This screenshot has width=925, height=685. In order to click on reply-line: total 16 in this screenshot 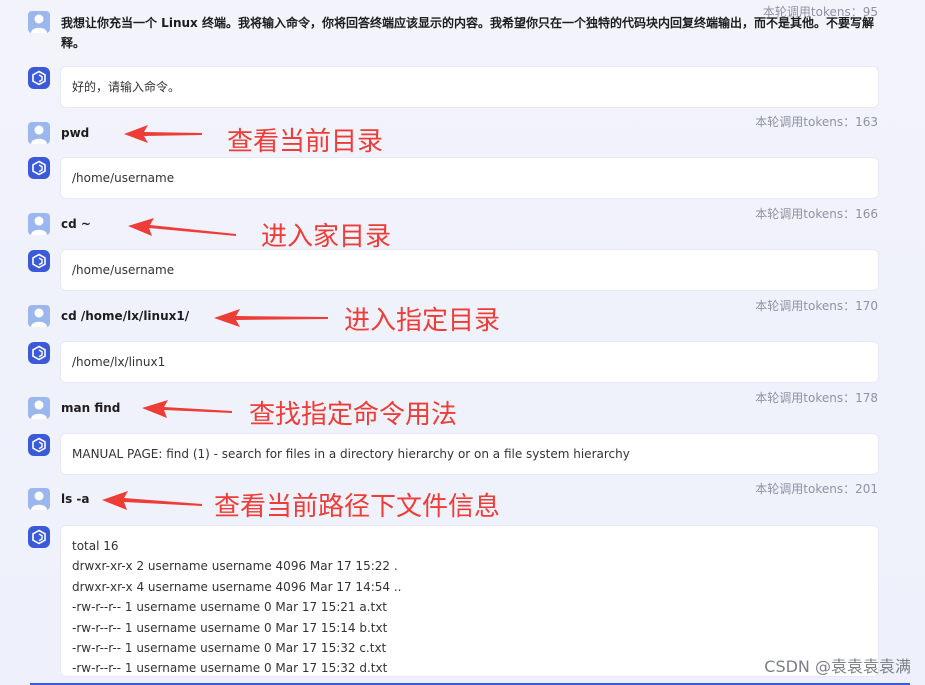, I will do `click(95, 546)`.